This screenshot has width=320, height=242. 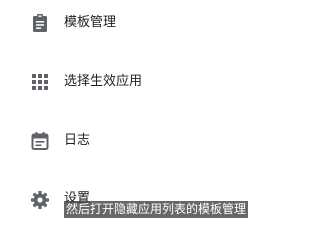 What do you see at coordinates (90, 22) in the screenshot?
I see `menu-item-label: 模板管理` at bounding box center [90, 22].